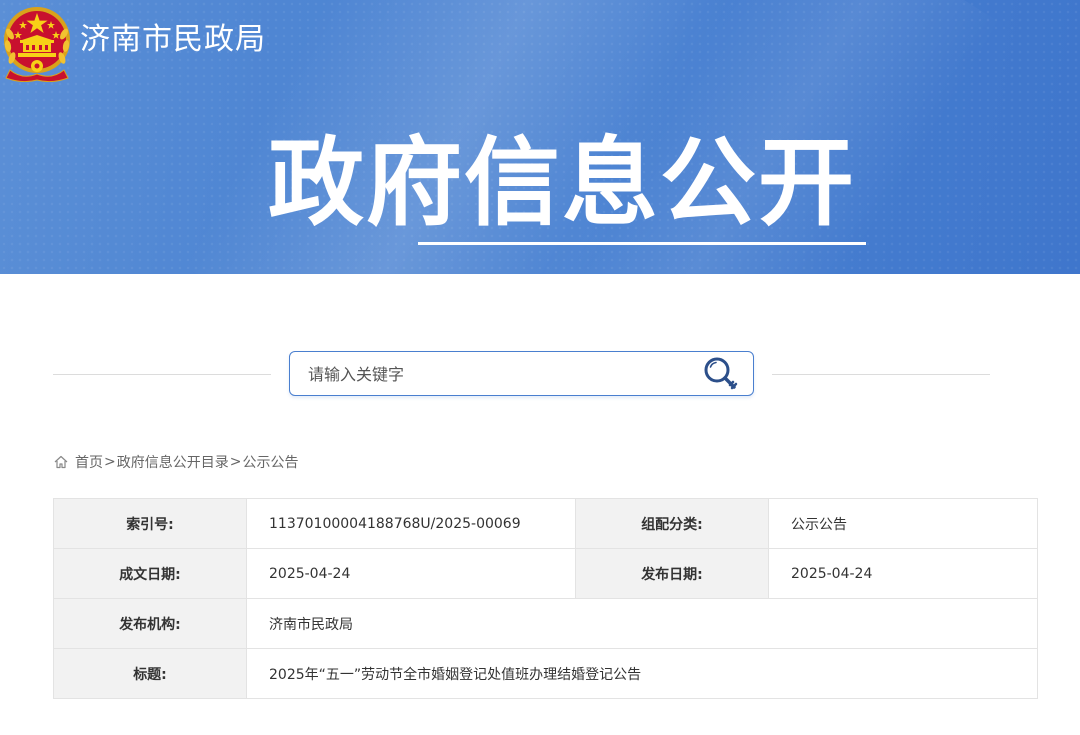  Describe the element at coordinates (150, 623) in the screenshot. I see `org-label: 发布机构:` at that location.